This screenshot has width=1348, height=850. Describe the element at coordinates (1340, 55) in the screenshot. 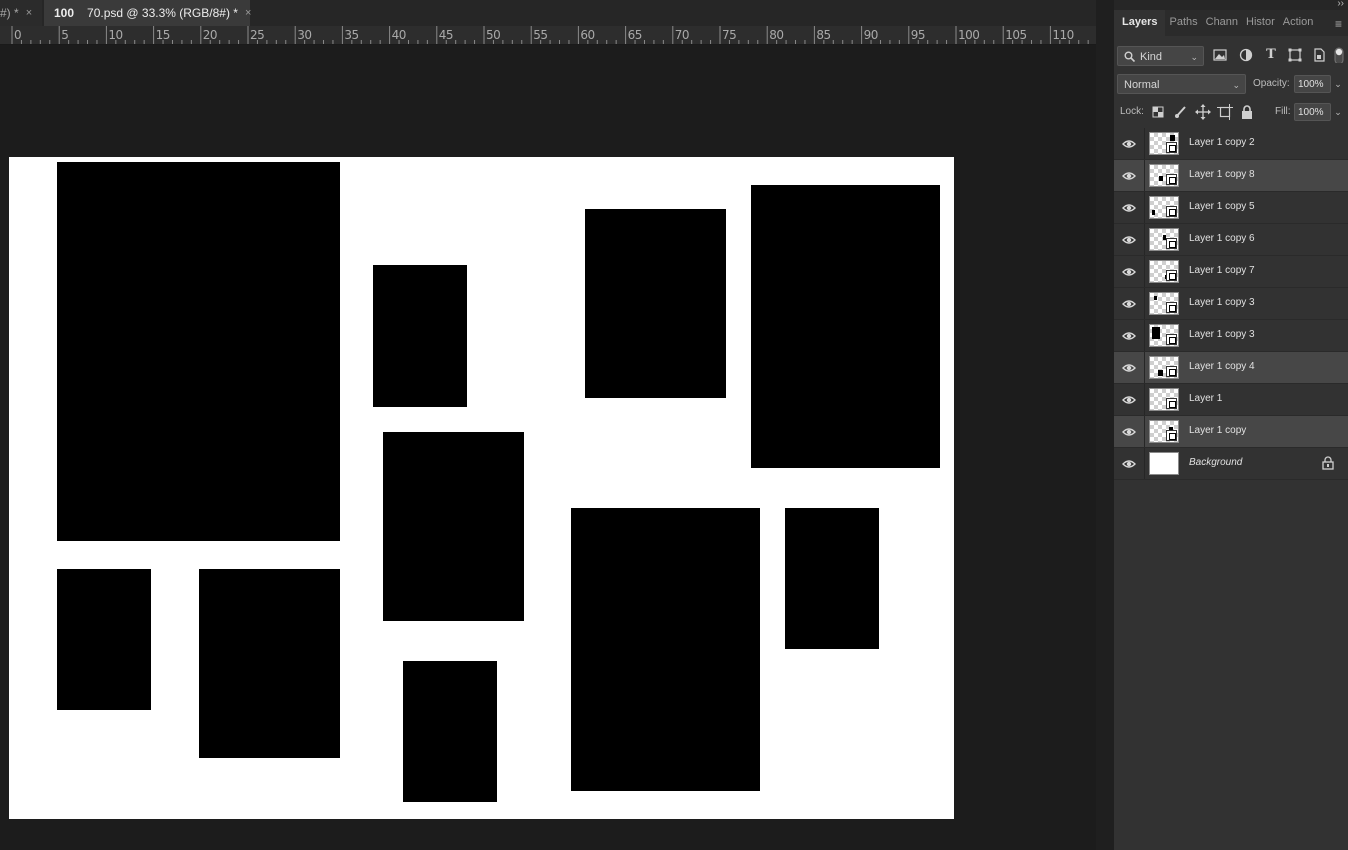

I see `filter-toggle-icon` at that location.